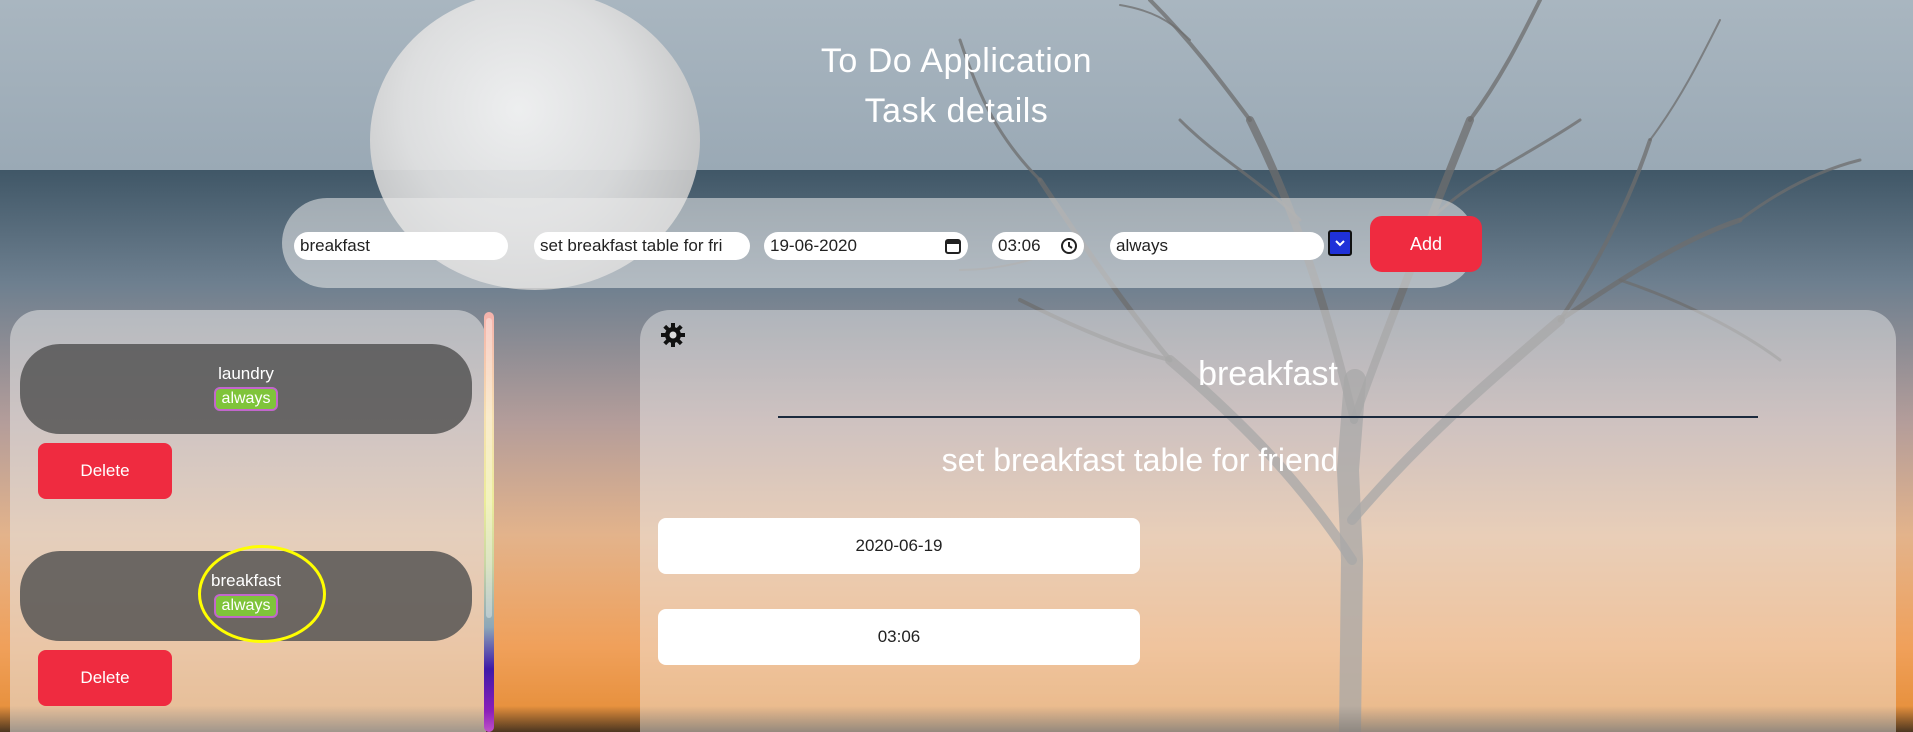 The width and height of the screenshot is (1913, 732). I want to click on detail-divider, so click(1268, 417).